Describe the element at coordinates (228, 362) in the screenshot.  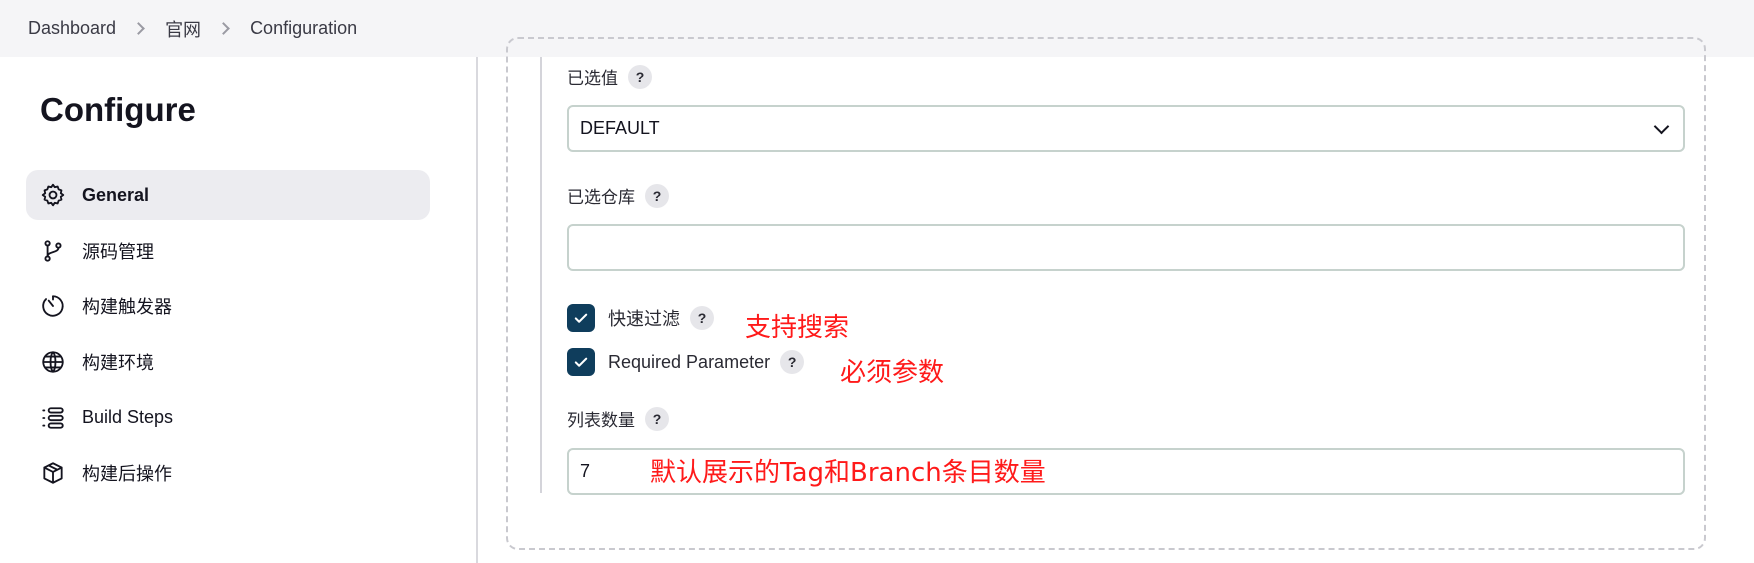
I see `sidebar-item-environment: 构建环境` at that location.